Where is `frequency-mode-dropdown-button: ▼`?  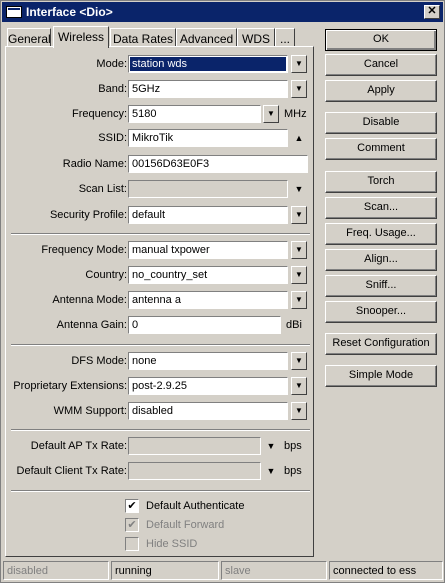 frequency-mode-dropdown-button: ▼ is located at coordinates (299, 250).